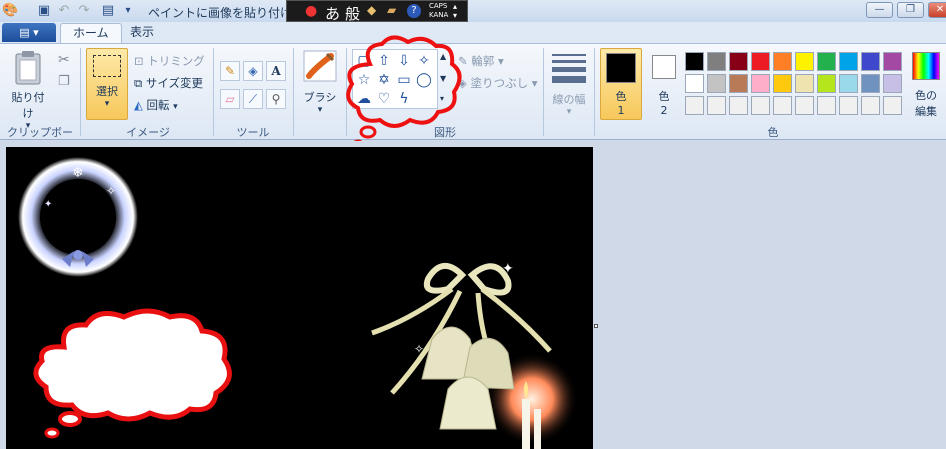 This screenshot has height=449, width=946. Describe the element at coordinates (596, 326) in the screenshot. I see `canvas-resize-handle` at that location.